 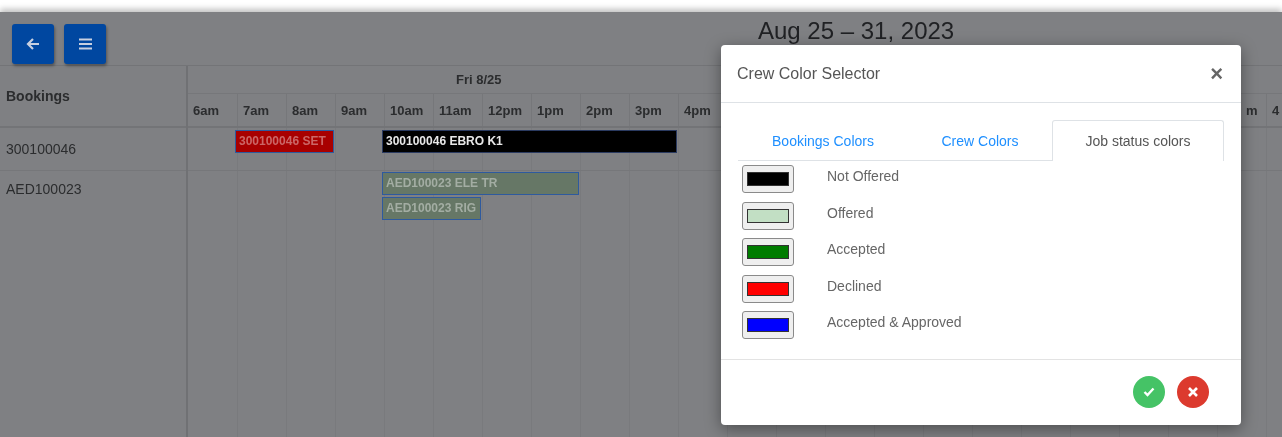 What do you see at coordinates (604, 110) in the screenshot?
I see `hour-label: 2pm` at bounding box center [604, 110].